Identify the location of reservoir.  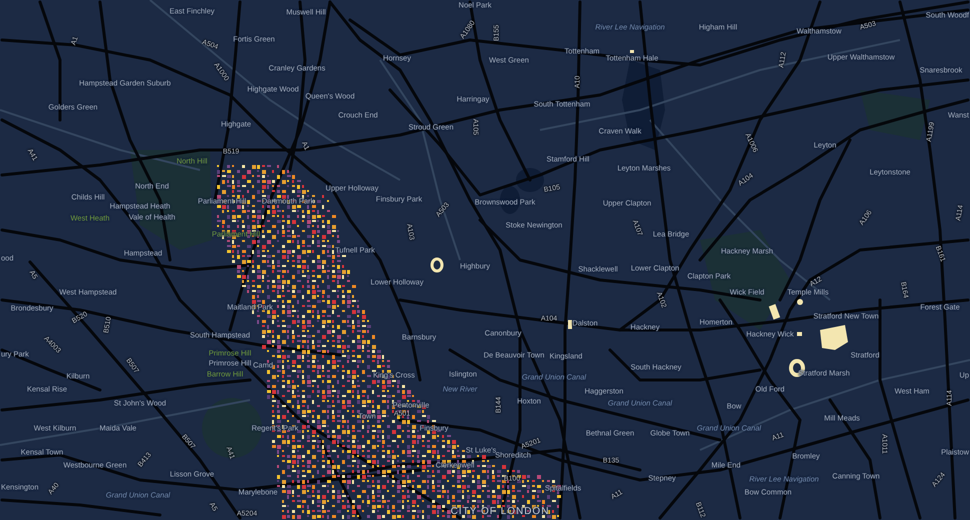
(530, 180).